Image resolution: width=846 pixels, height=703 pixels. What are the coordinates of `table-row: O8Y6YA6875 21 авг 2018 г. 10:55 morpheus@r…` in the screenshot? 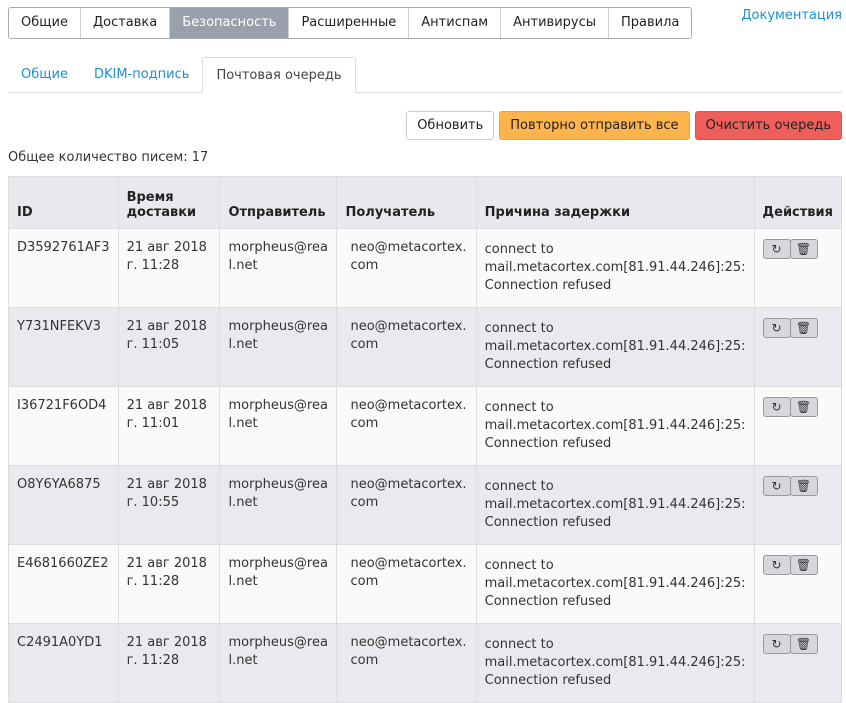 It's located at (425, 505).